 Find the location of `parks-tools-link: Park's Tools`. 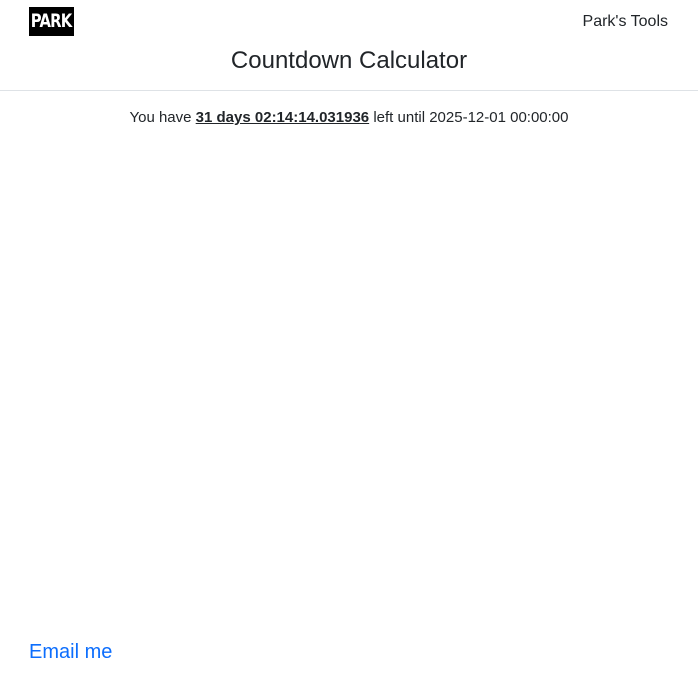

parks-tools-link: Park's Tools is located at coordinates (625, 22).